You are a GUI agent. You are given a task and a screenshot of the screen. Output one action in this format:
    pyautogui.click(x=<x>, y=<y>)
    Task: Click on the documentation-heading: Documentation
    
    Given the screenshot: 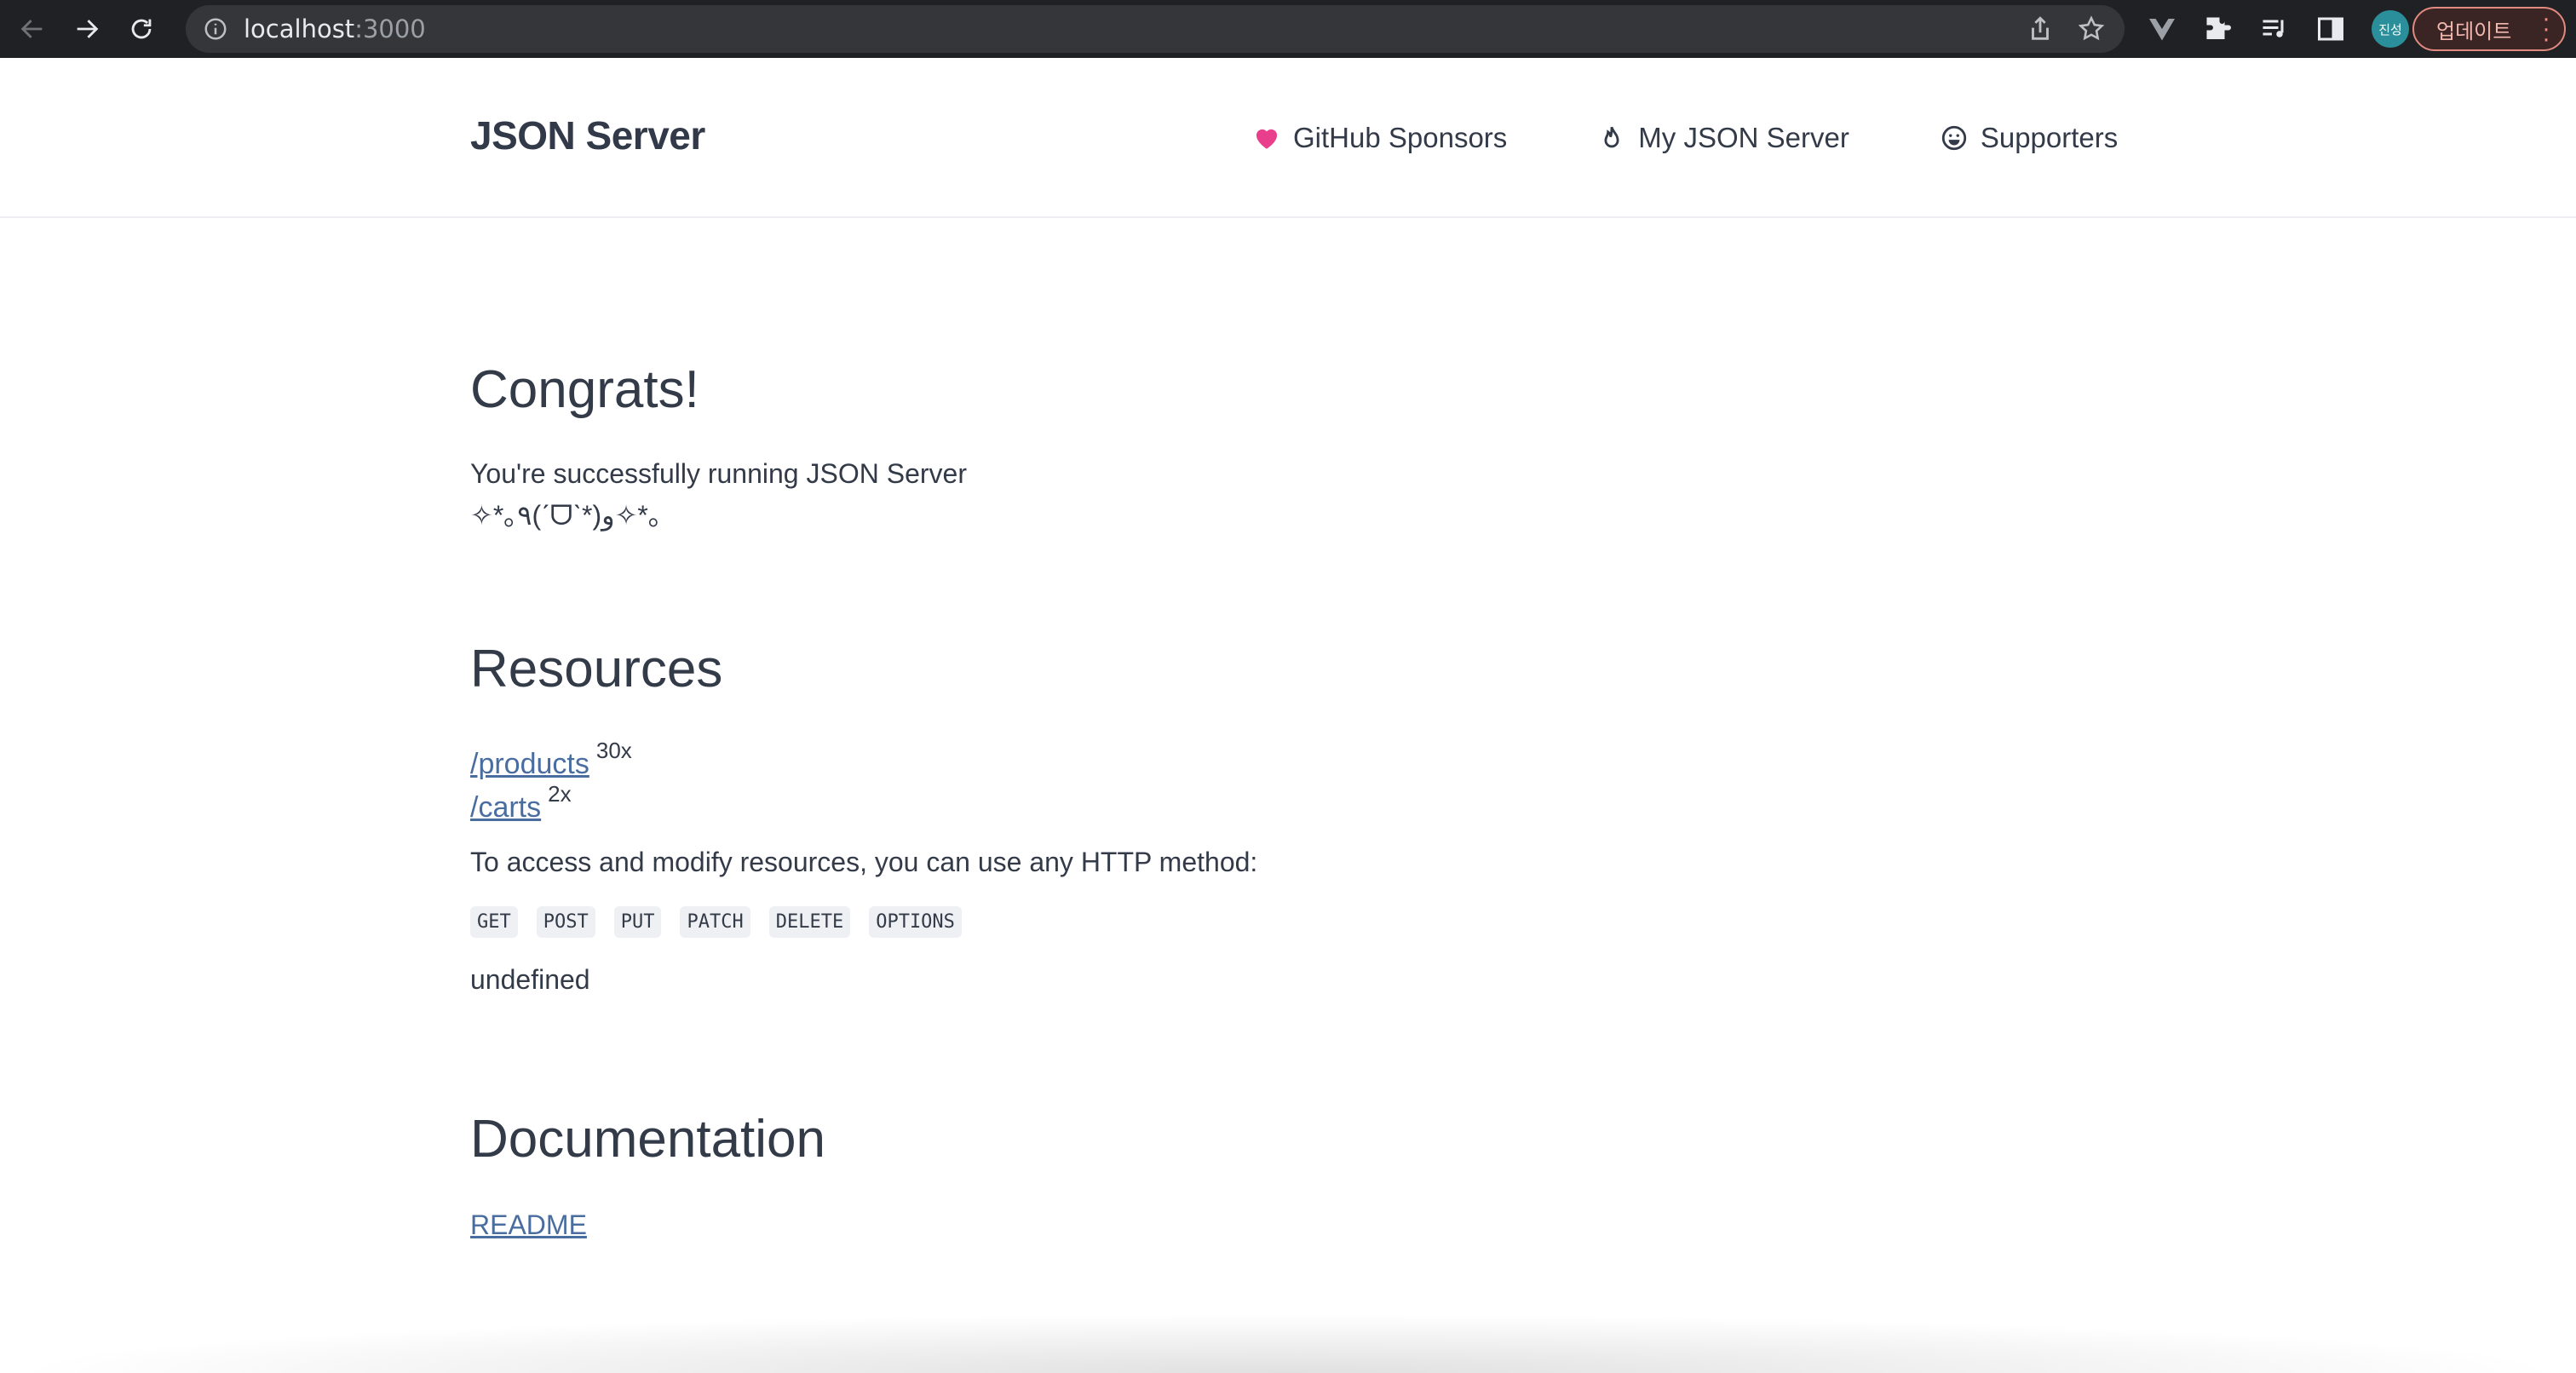 What is the action you would take?
    pyautogui.click(x=648, y=1139)
    